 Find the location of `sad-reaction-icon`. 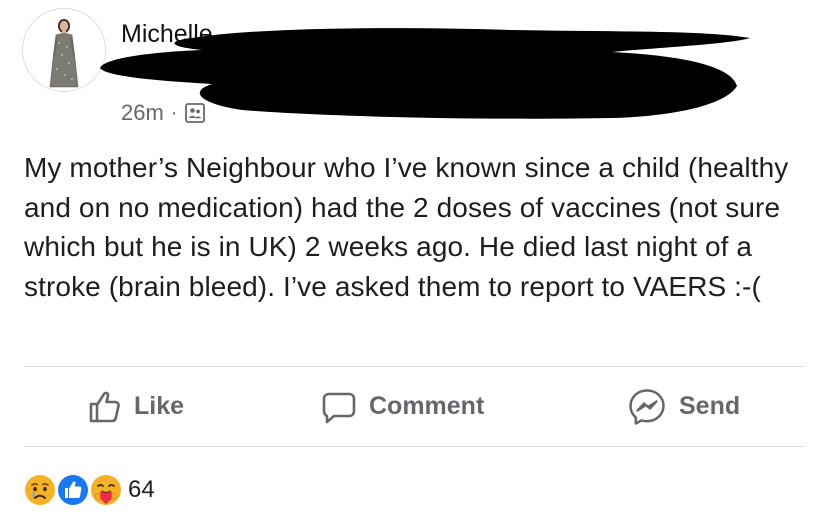

sad-reaction-icon is located at coordinates (40, 490).